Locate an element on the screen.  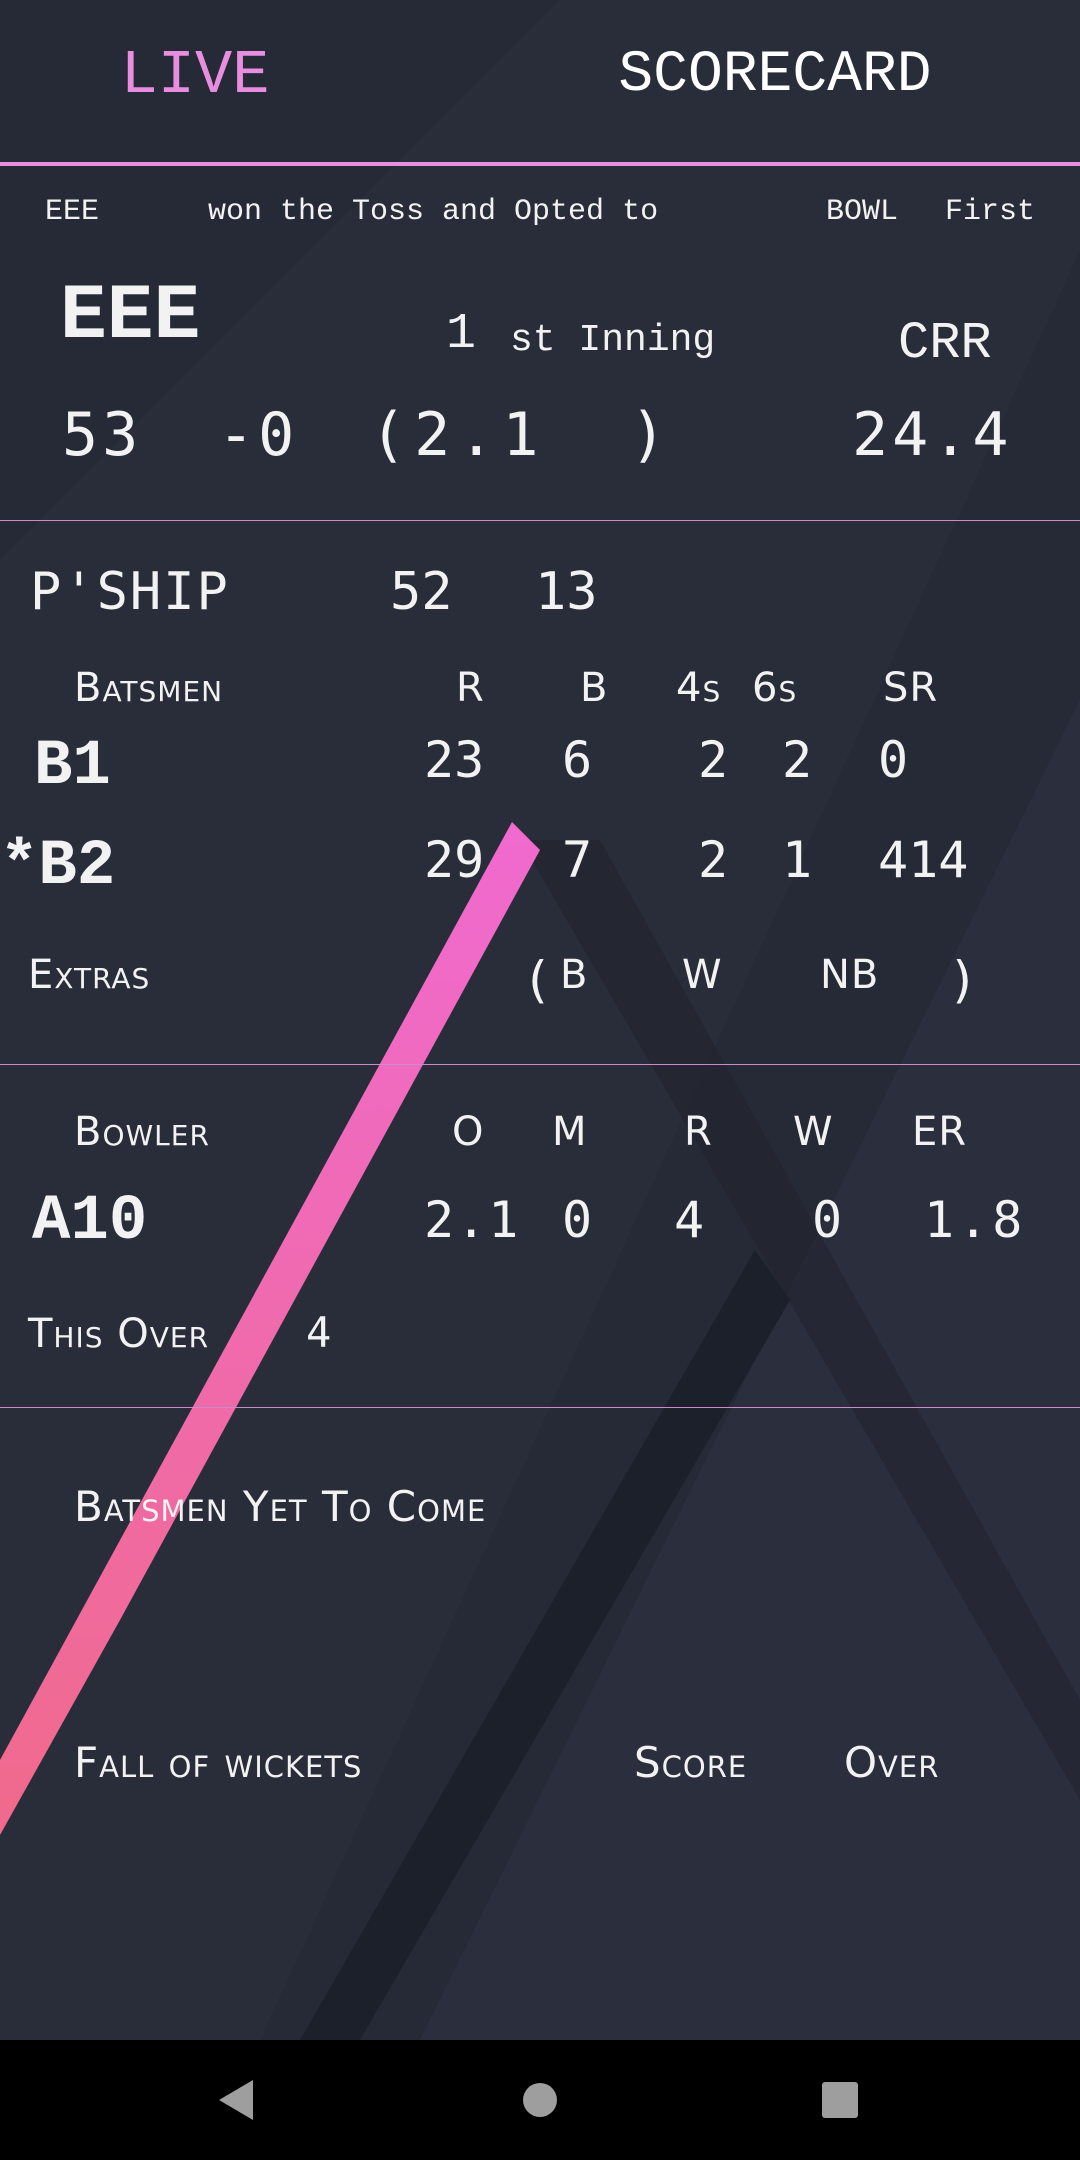
batsman-sr: 0 is located at coordinates (893, 760).